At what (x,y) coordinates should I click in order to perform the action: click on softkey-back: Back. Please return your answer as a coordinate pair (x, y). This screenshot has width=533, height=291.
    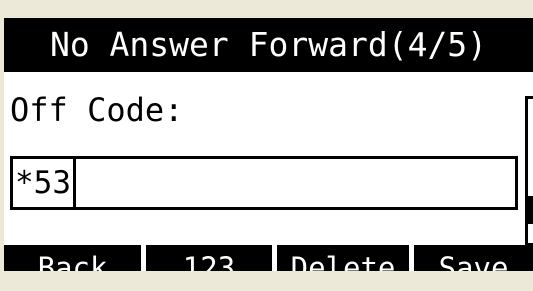
    Looking at the image, I should click on (72, 258).